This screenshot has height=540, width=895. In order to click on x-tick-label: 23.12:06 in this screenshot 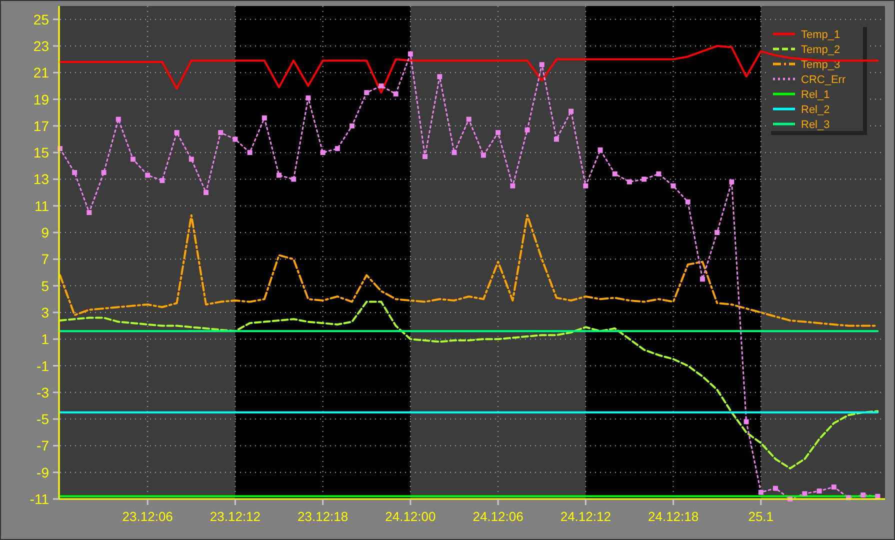, I will do `click(147, 516)`.